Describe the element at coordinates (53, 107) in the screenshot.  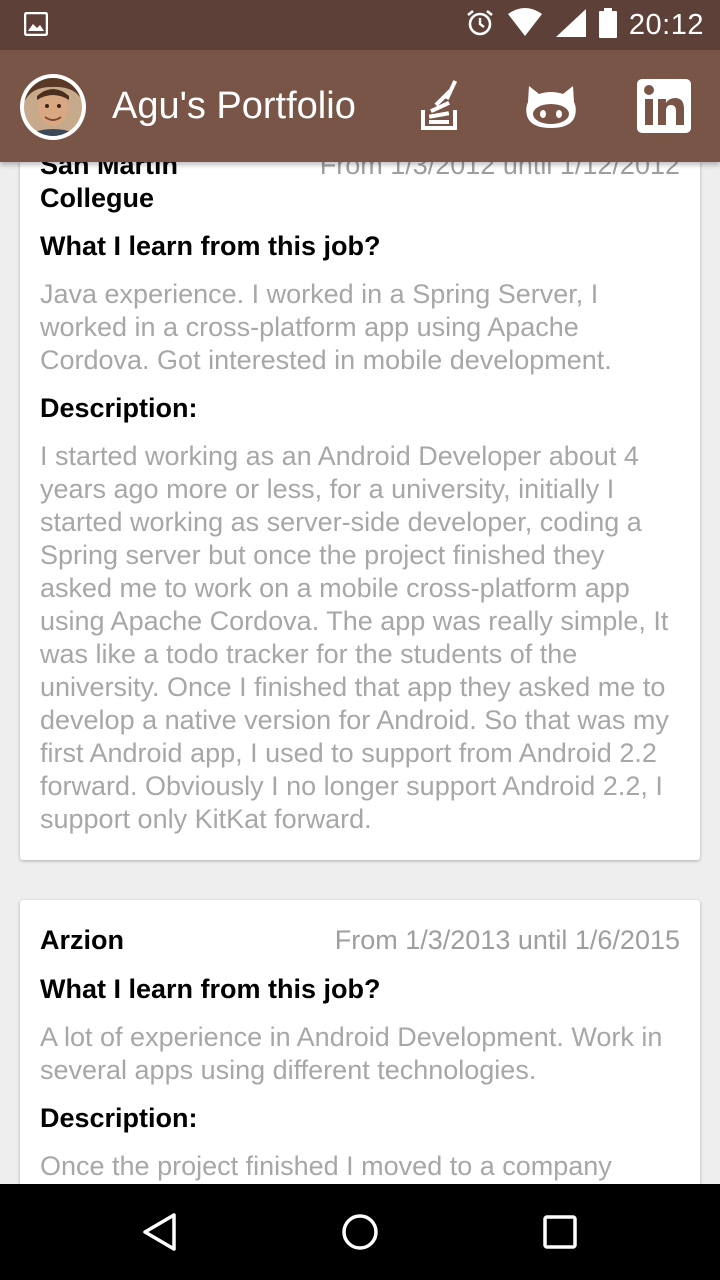
I see `avatar` at that location.